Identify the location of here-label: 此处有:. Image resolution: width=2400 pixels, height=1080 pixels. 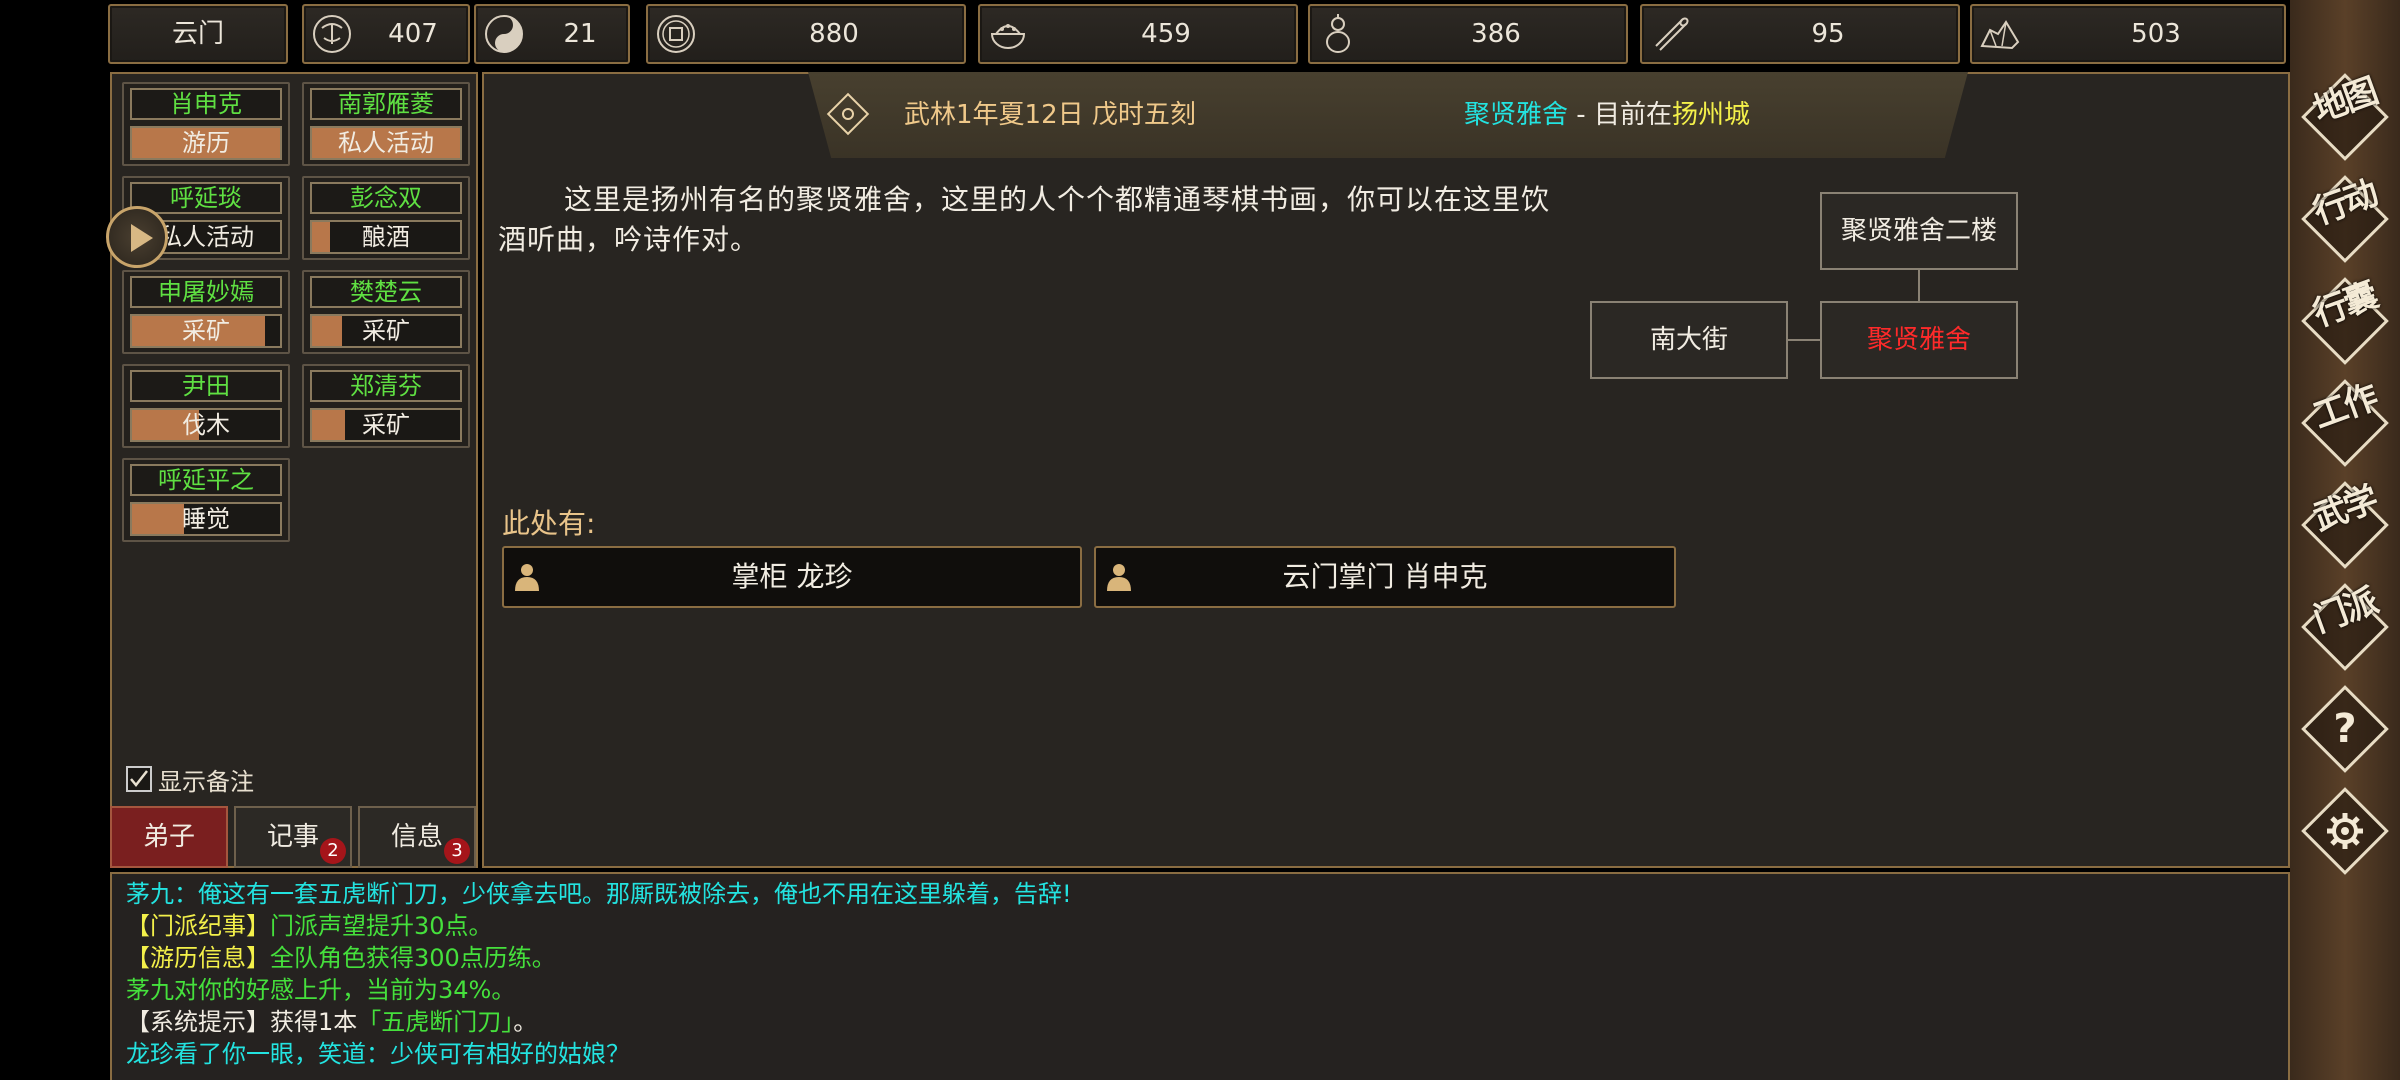
(549, 523).